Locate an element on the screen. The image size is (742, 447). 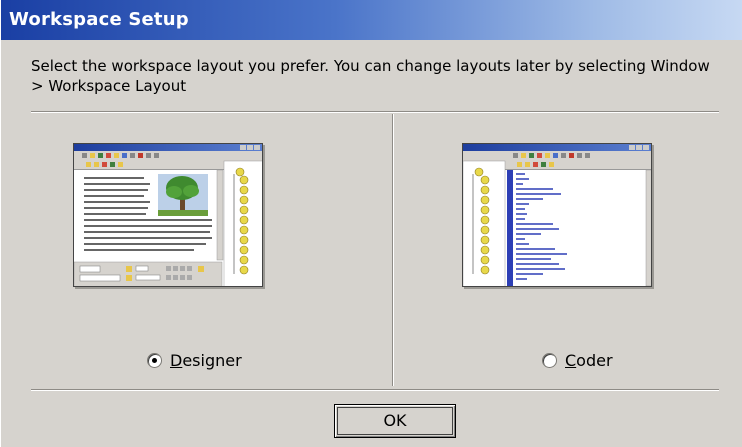
coder-layout-preview is located at coordinates (557, 215).